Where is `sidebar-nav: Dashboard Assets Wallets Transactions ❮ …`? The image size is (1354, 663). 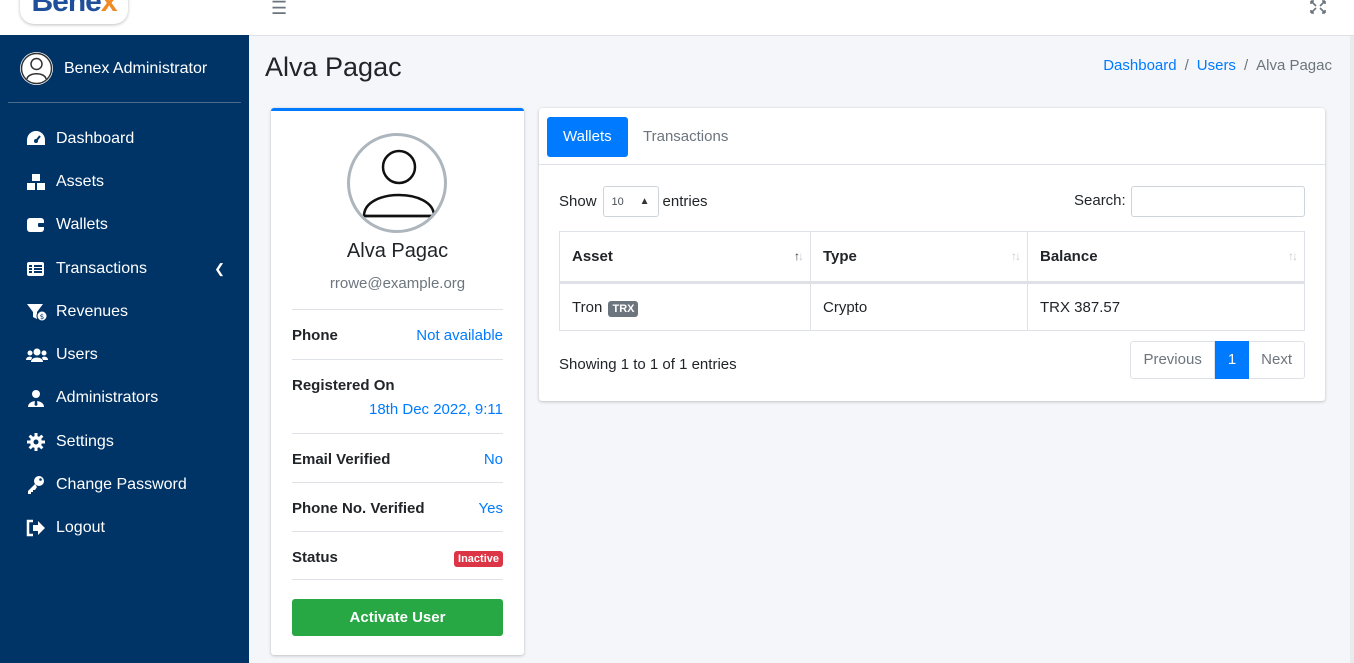 sidebar-nav: Dashboard Assets Wallets Transactions ❮ … is located at coordinates (124, 333).